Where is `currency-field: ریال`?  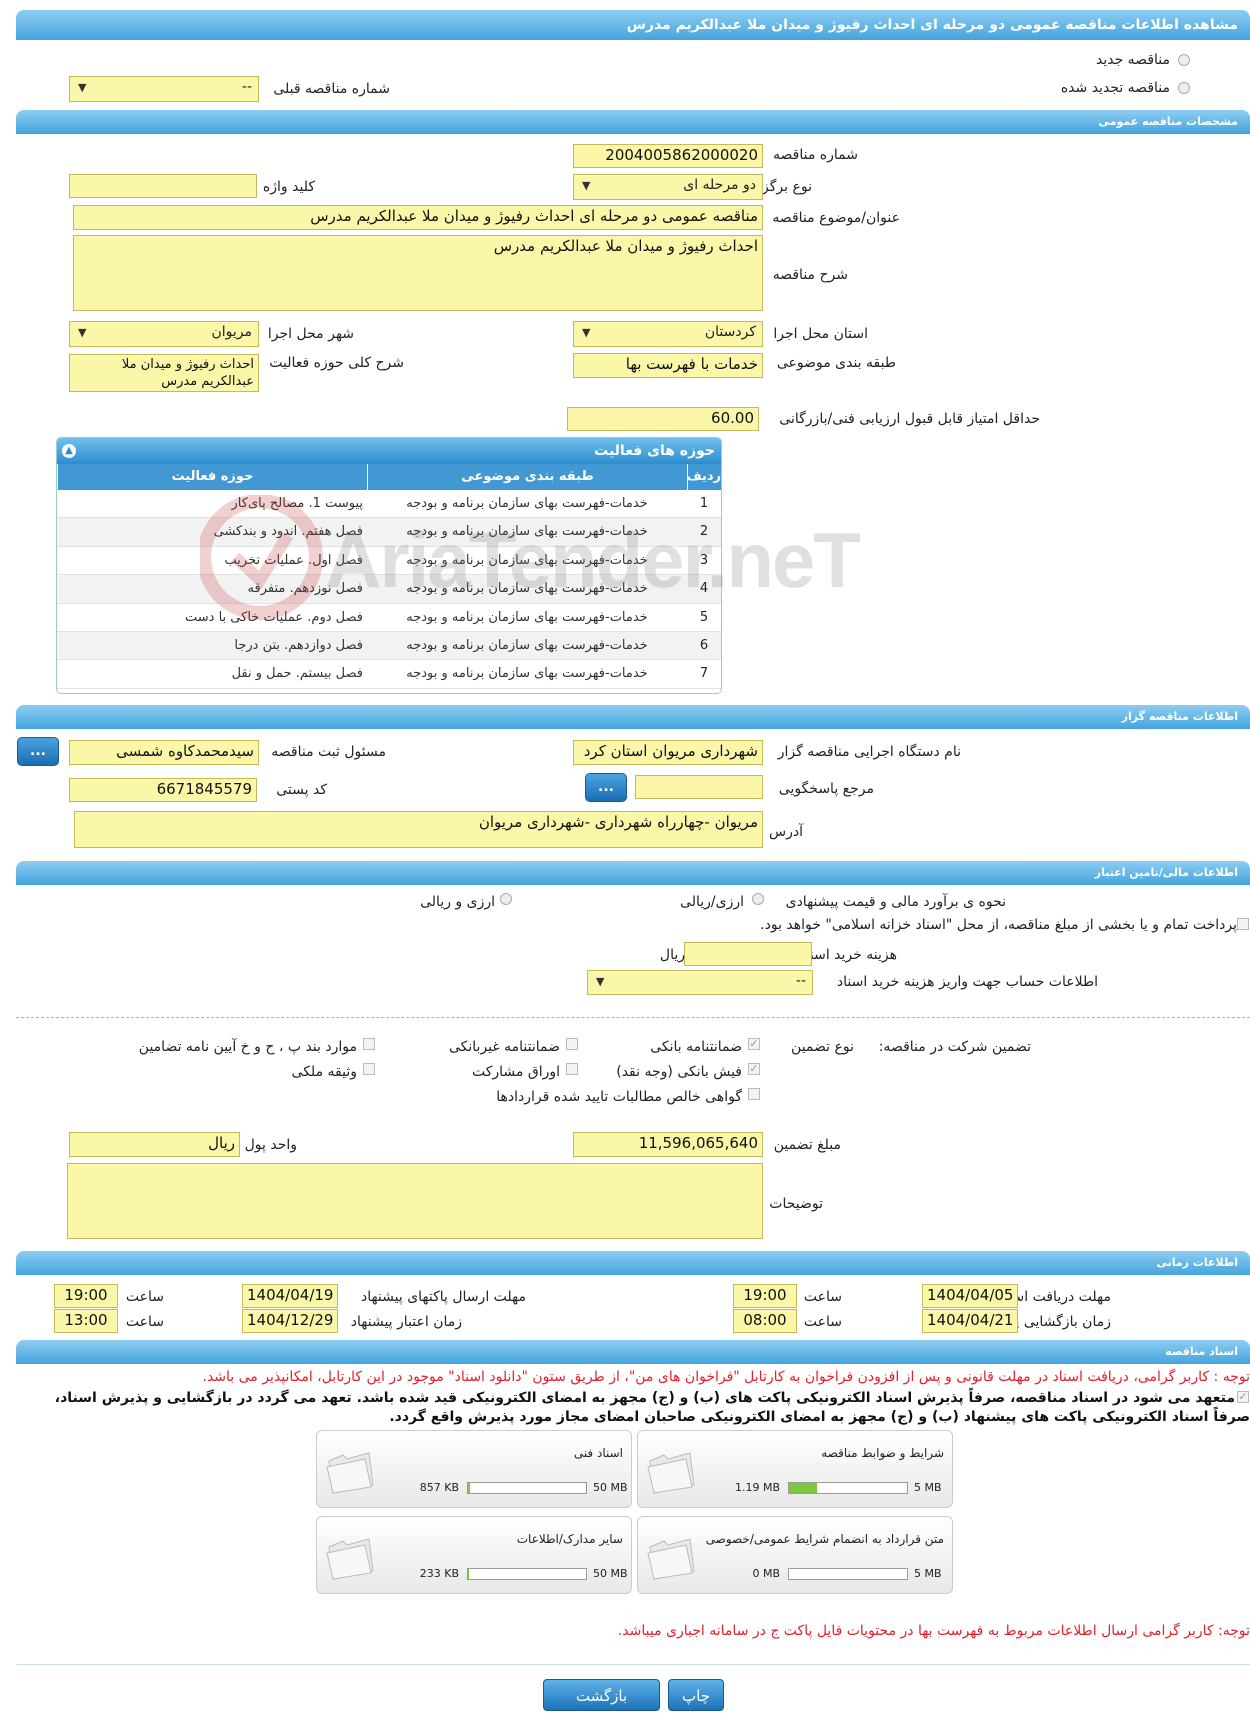
currency-field: ریال is located at coordinates (154, 1144).